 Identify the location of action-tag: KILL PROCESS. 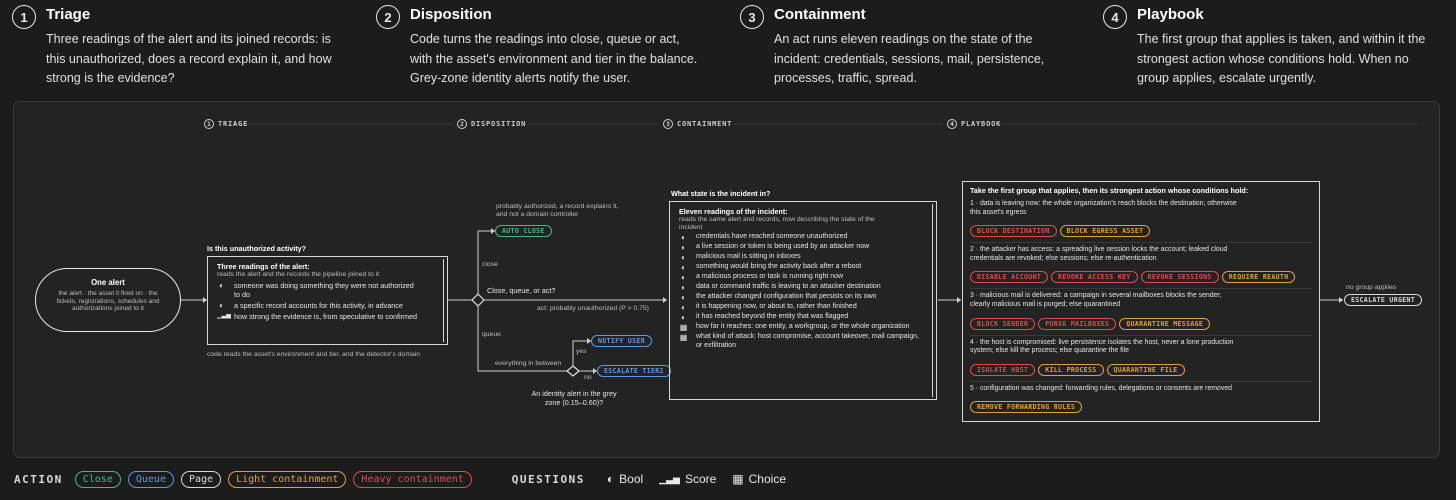
(1071, 369).